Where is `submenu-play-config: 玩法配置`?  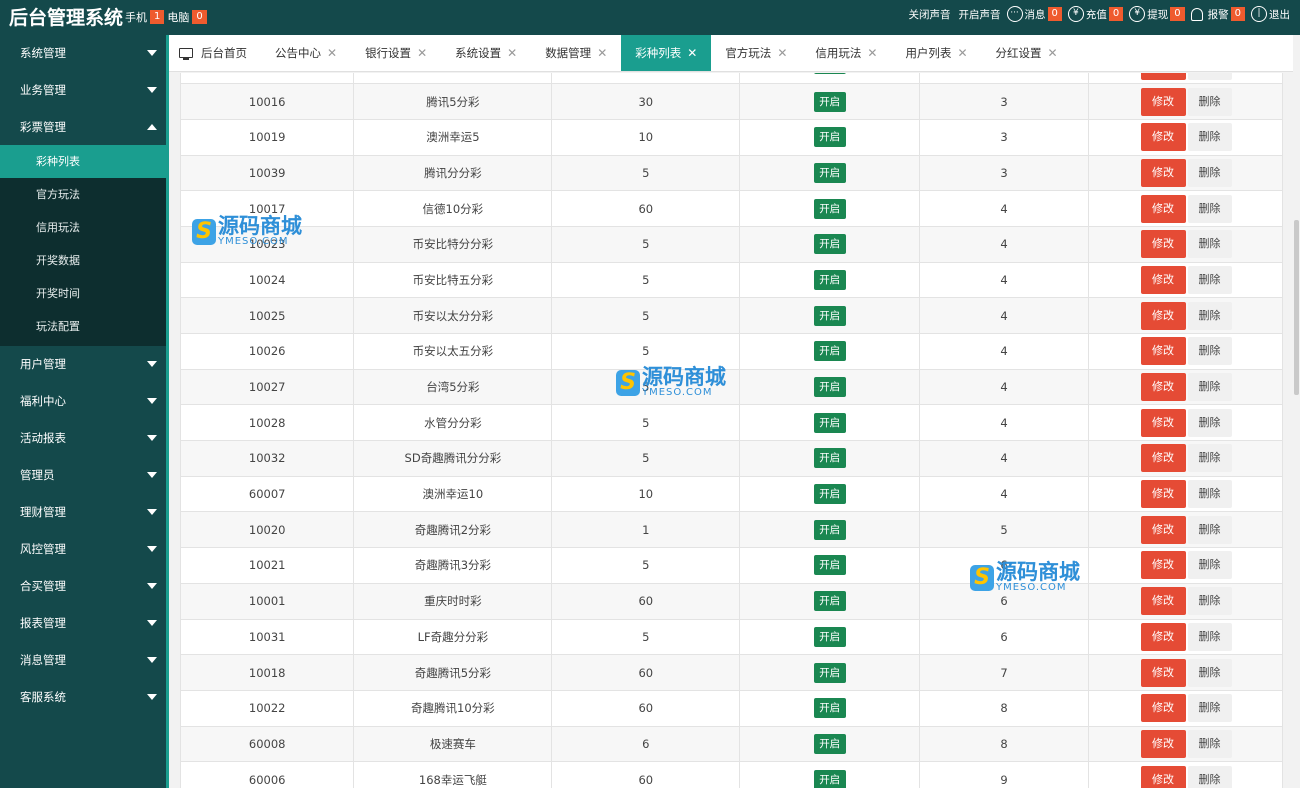
submenu-play-config: 玩法配置 is located at coordinates (83, 326).